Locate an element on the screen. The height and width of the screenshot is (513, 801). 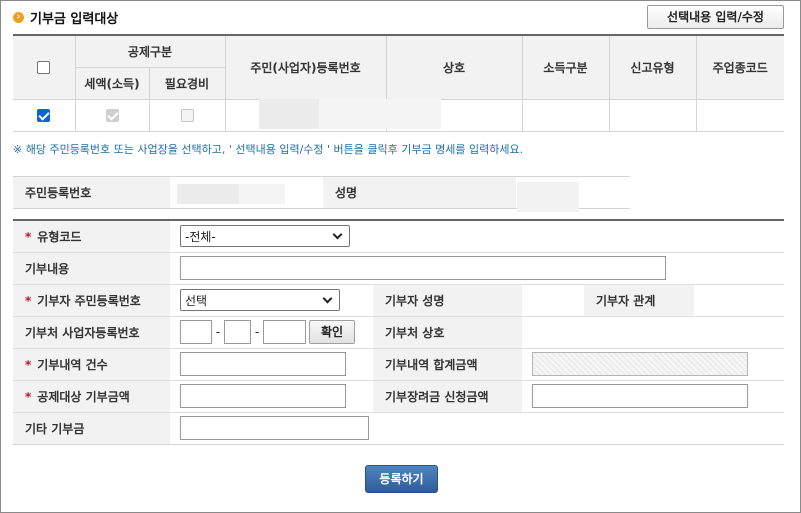
redacted-company-name is located at coordinates (380, 114).